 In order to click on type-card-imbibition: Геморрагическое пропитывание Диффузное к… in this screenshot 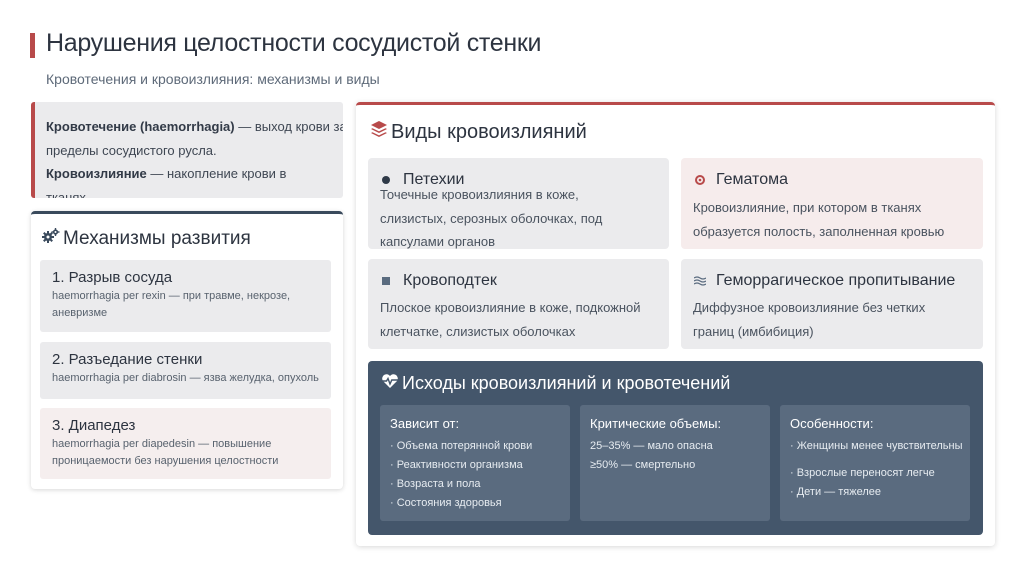, I will do `click(832, 304)`.